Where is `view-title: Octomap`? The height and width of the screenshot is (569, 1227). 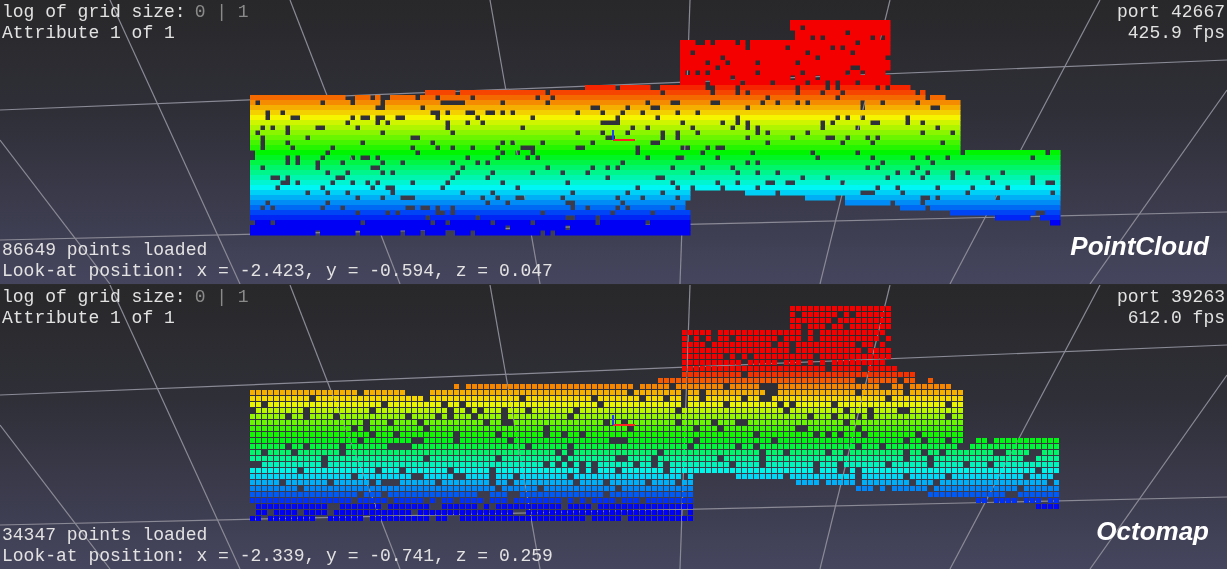
view-title: Octomap is located at coordinates (1152, 531).